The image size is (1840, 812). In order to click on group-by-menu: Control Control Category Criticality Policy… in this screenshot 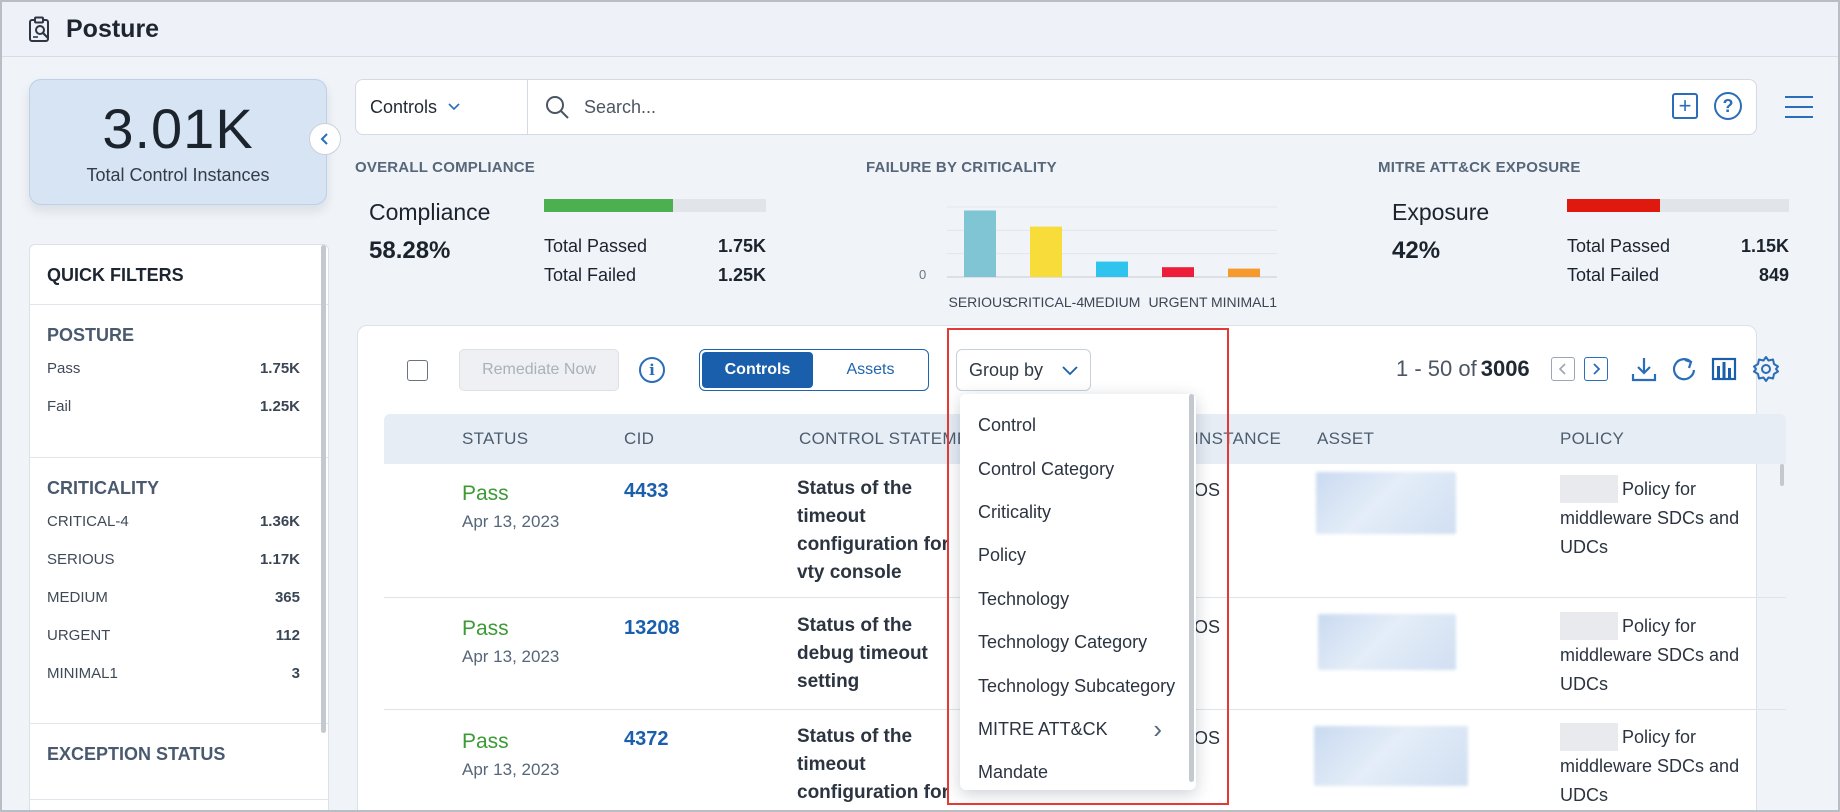, I will do `click(1078, 592)`.